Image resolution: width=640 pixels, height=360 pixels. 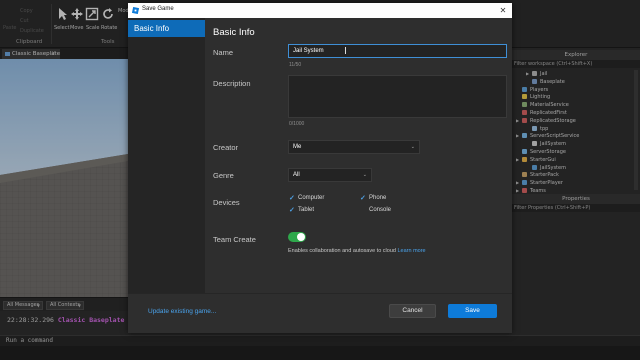 I want to click on device-tablet-label: Tablet, so click(x=306, y=210).